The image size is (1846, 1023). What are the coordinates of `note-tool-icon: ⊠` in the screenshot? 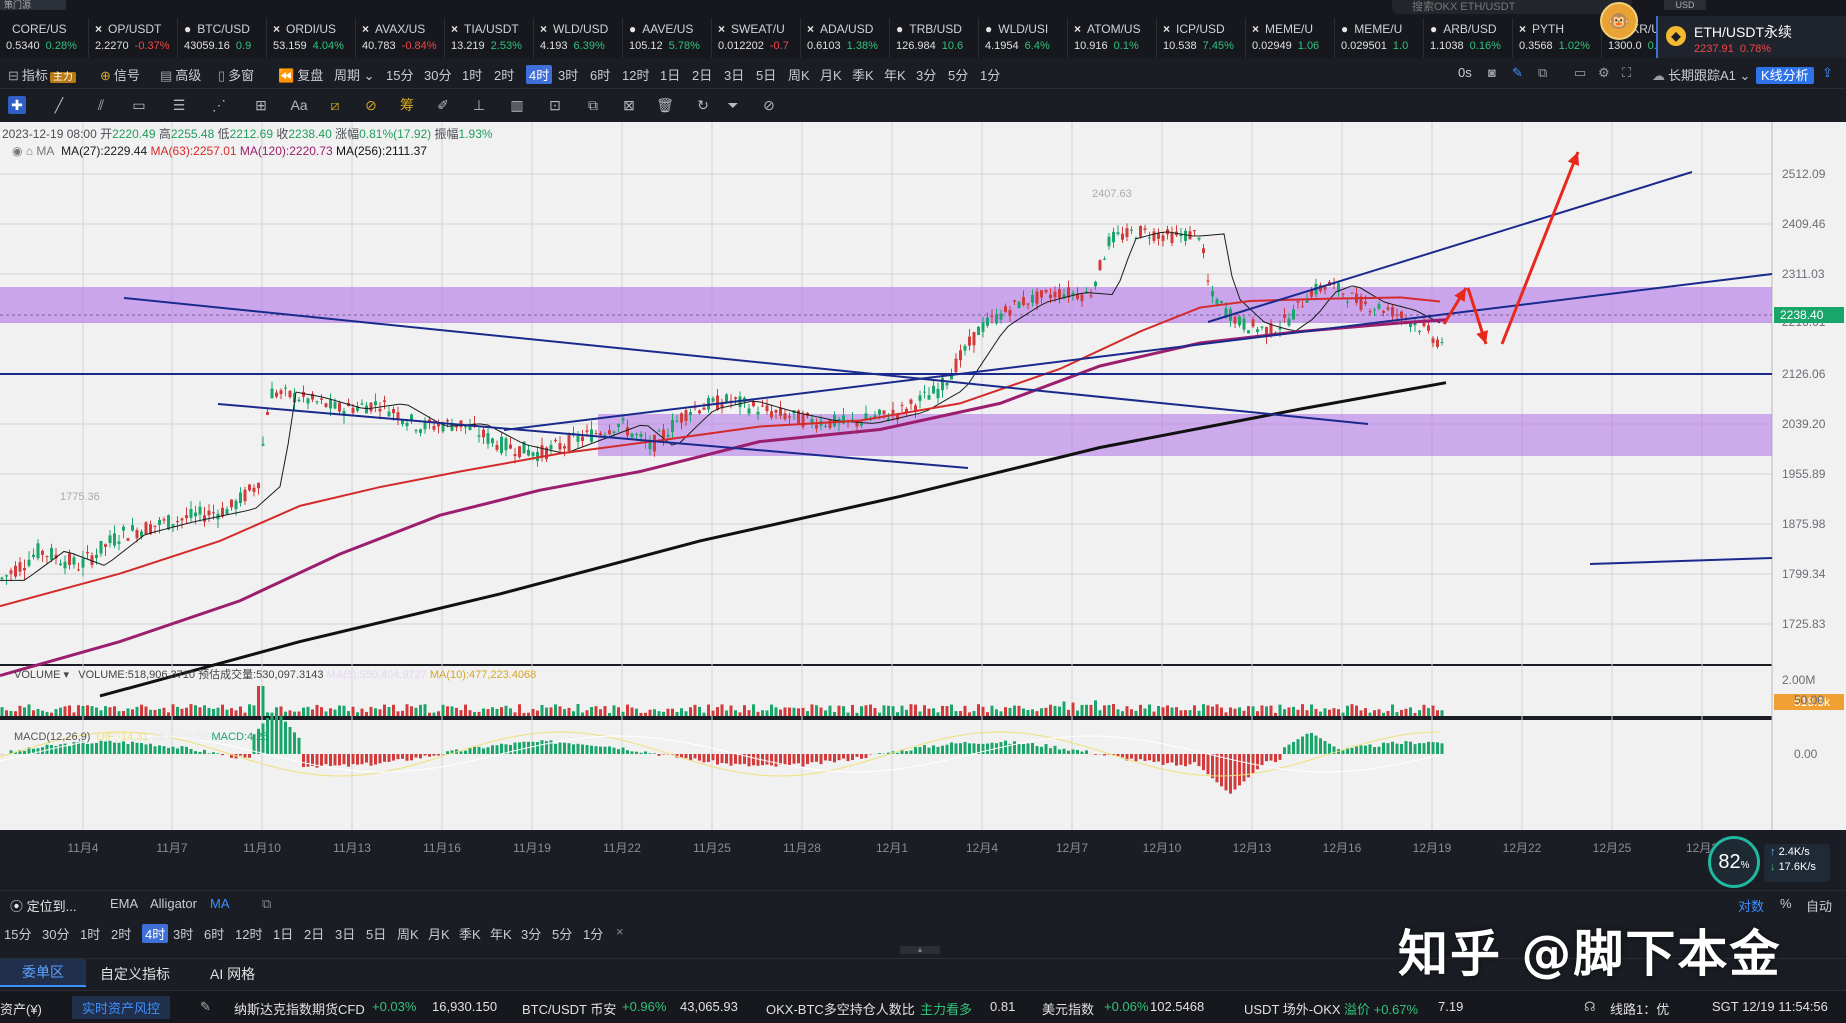 It's located at (629, 105).